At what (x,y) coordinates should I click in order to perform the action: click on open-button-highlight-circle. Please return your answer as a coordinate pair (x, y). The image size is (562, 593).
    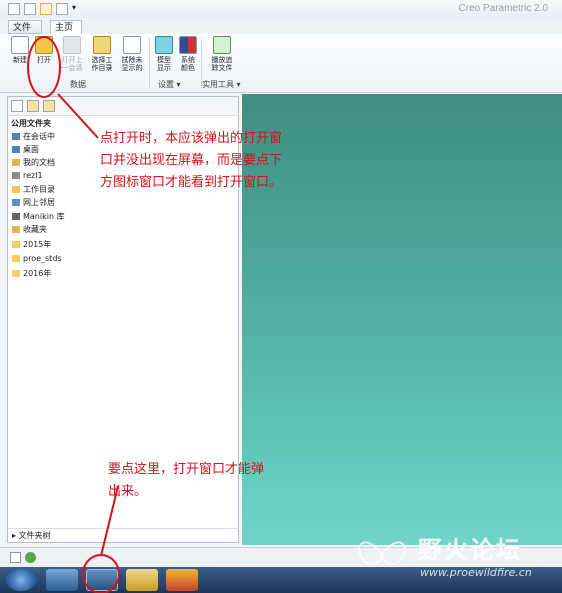
    Looking at the image, I should click on (44, 67).